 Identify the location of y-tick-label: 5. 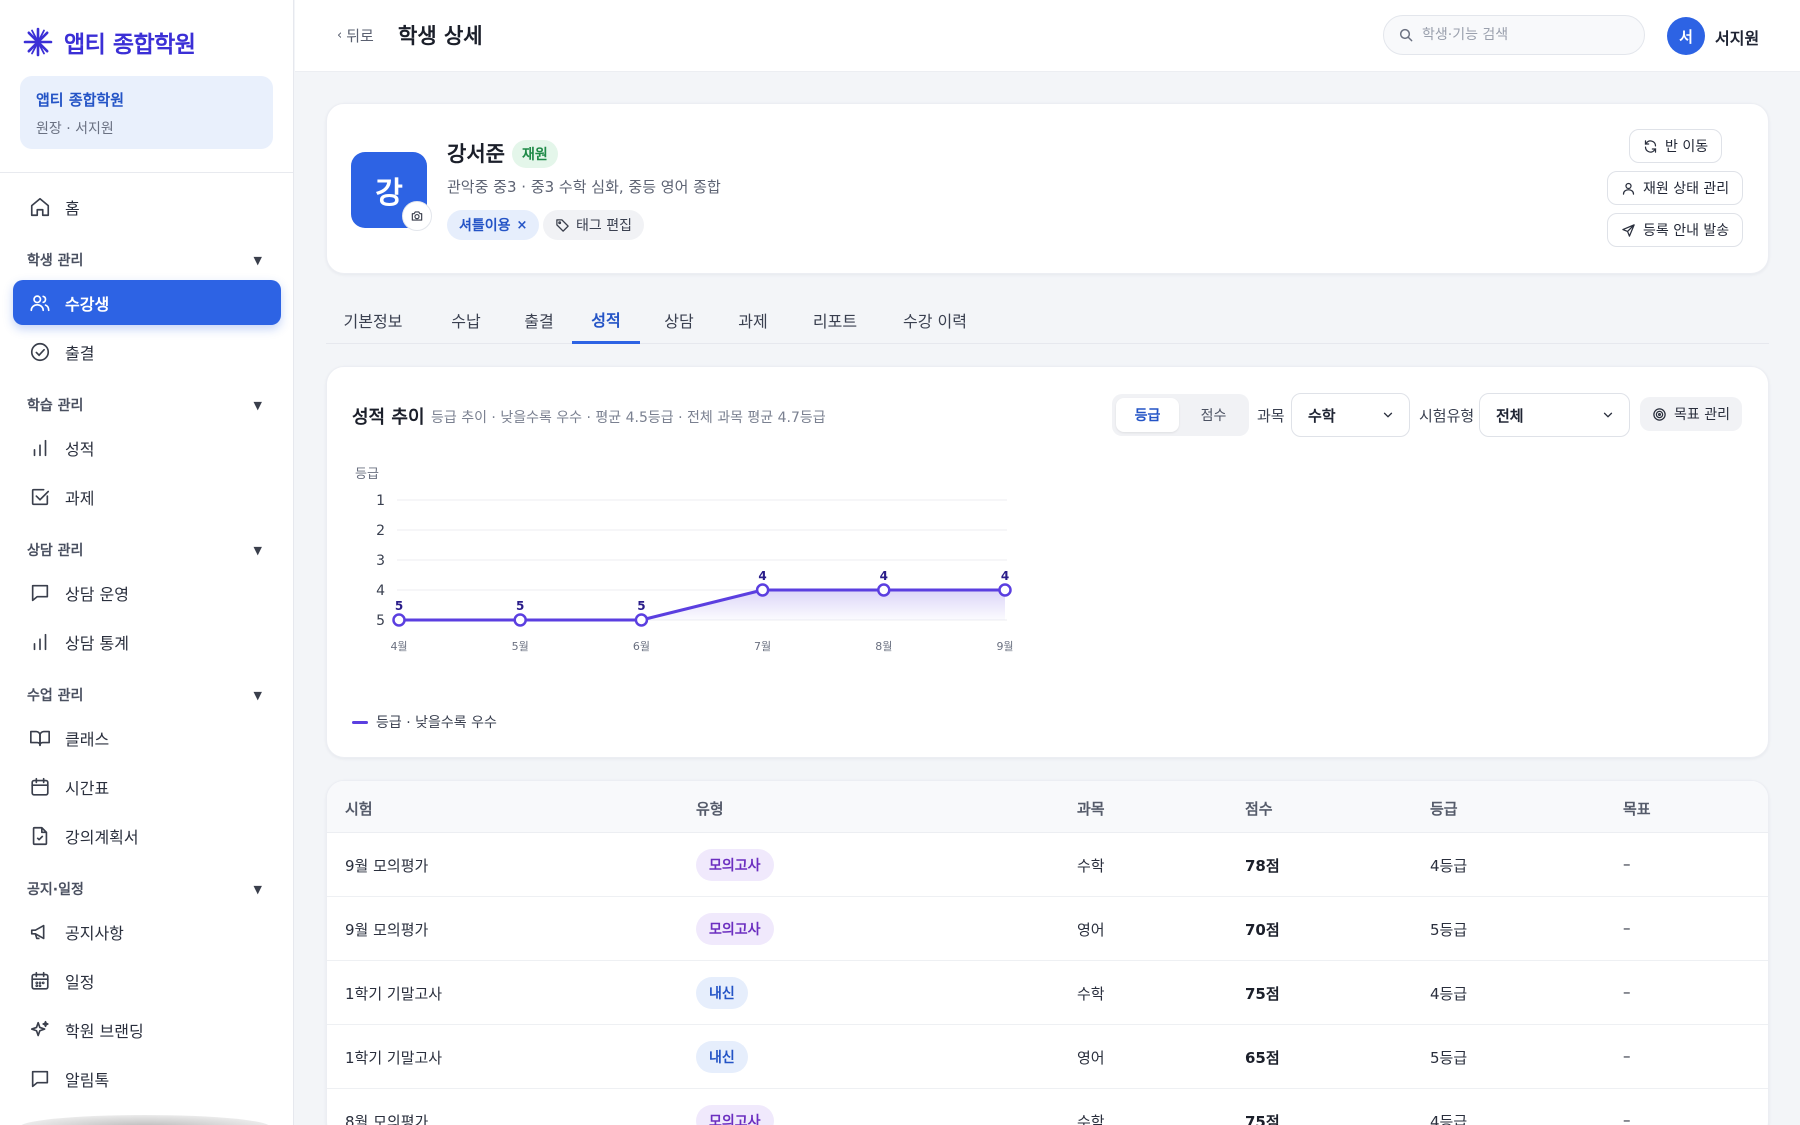
(380, 621).